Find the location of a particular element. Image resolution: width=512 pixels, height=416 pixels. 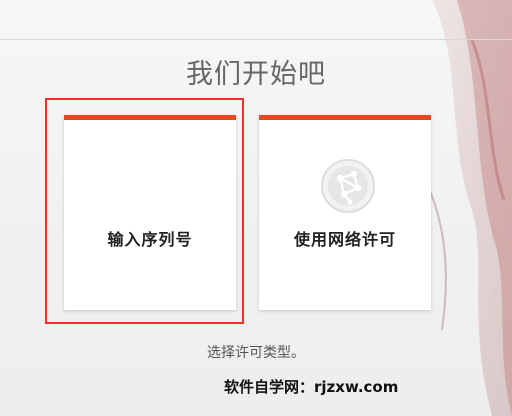

network-globe-icon is located at coordinates (348, 186).